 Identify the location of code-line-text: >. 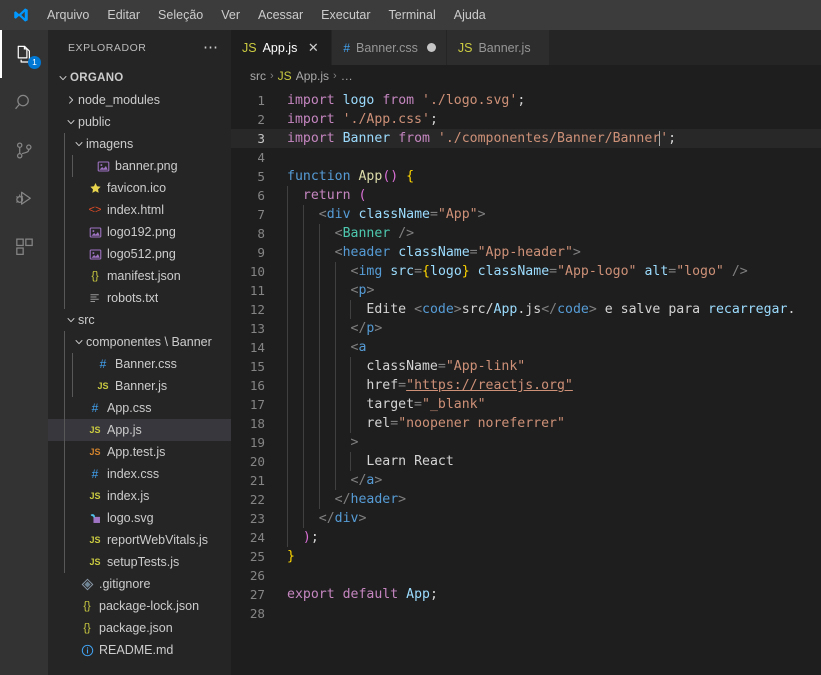
(554, 442).